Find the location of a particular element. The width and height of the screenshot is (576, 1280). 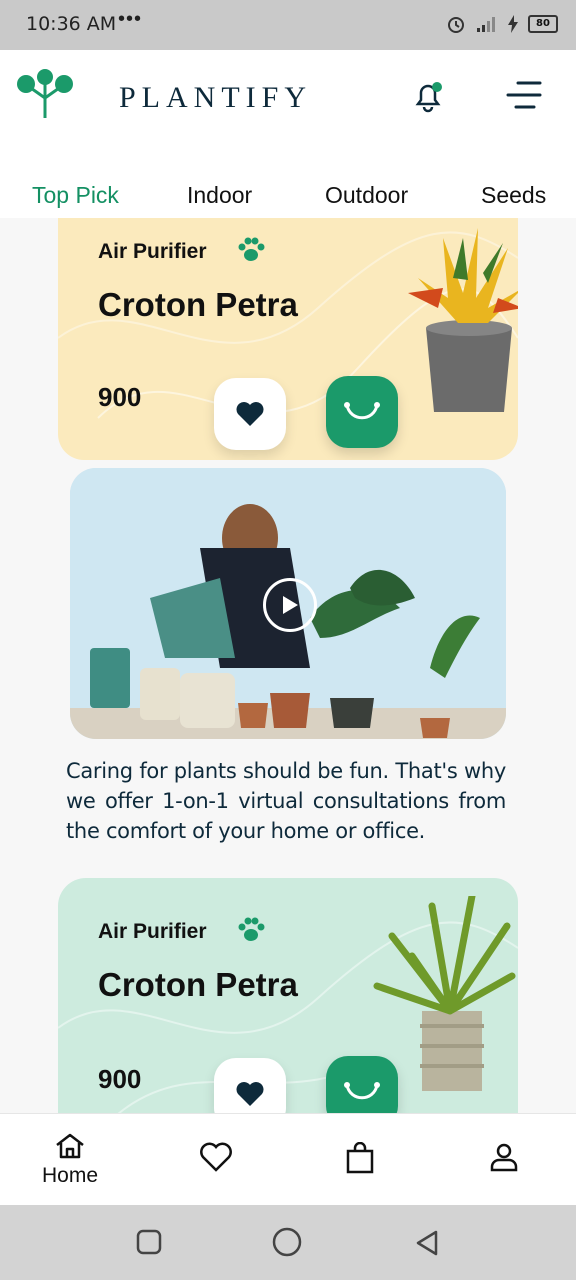

menu-icon is located at coordinates (524, 95).